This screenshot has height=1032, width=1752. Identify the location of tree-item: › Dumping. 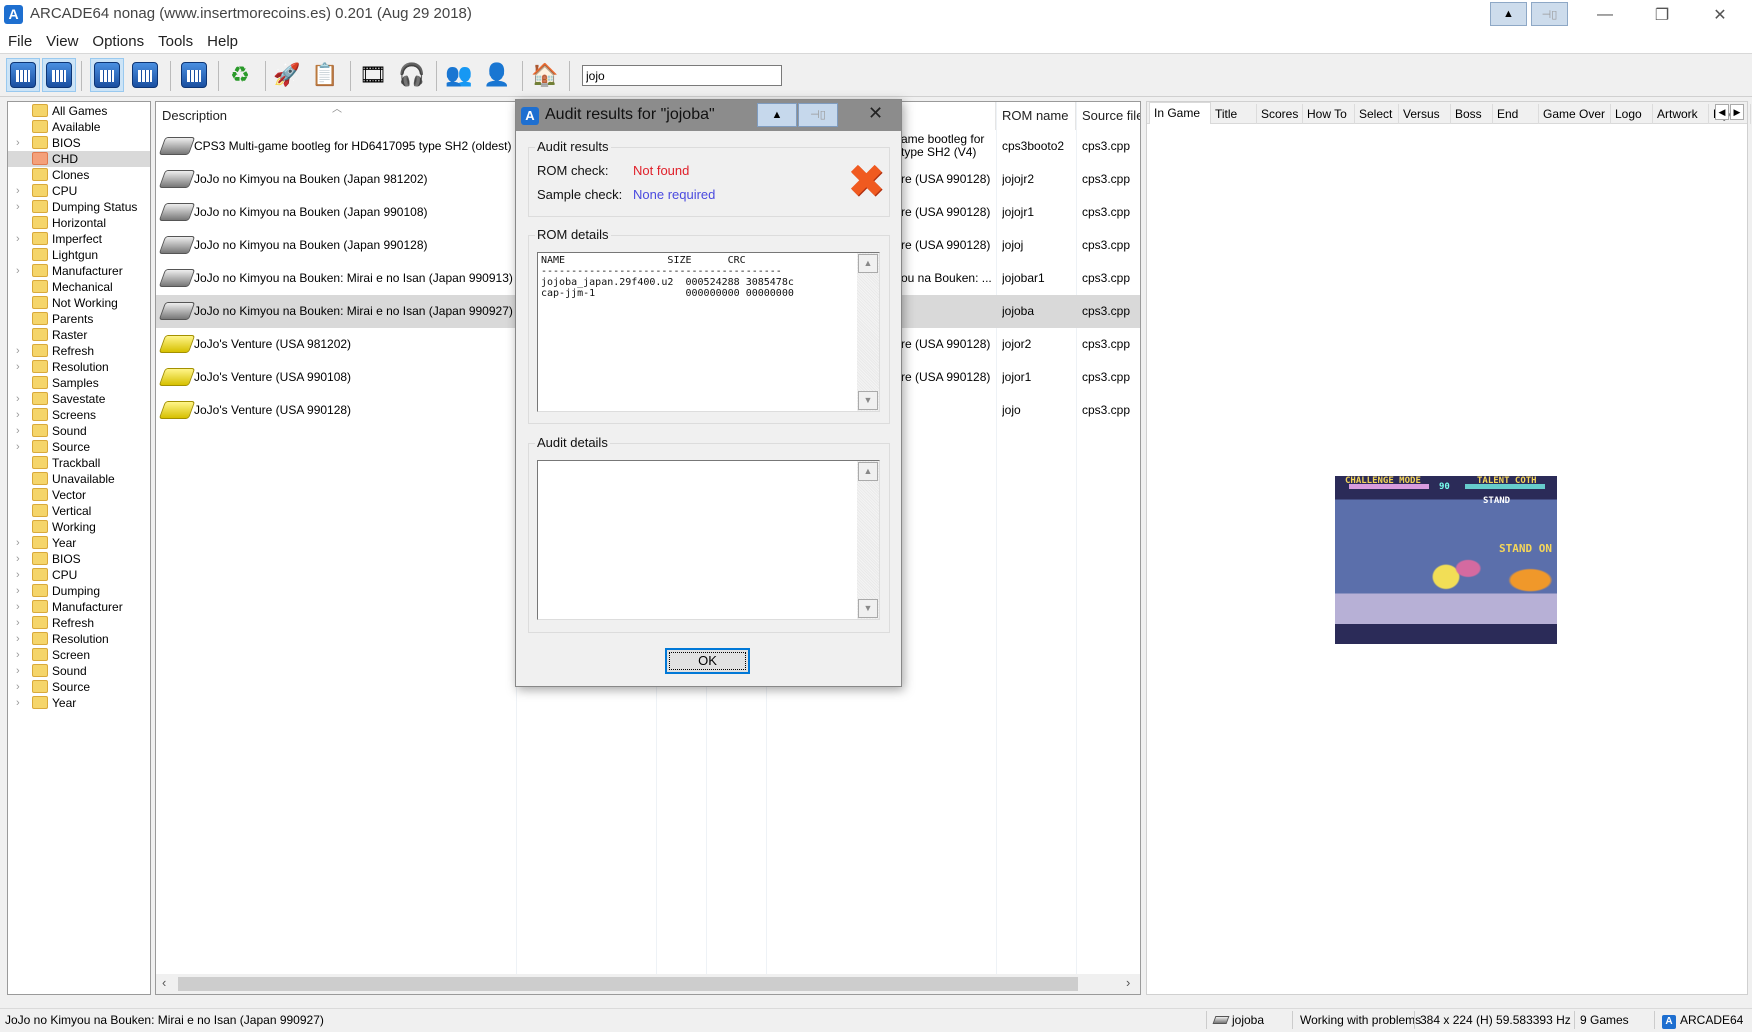
(79, 591).